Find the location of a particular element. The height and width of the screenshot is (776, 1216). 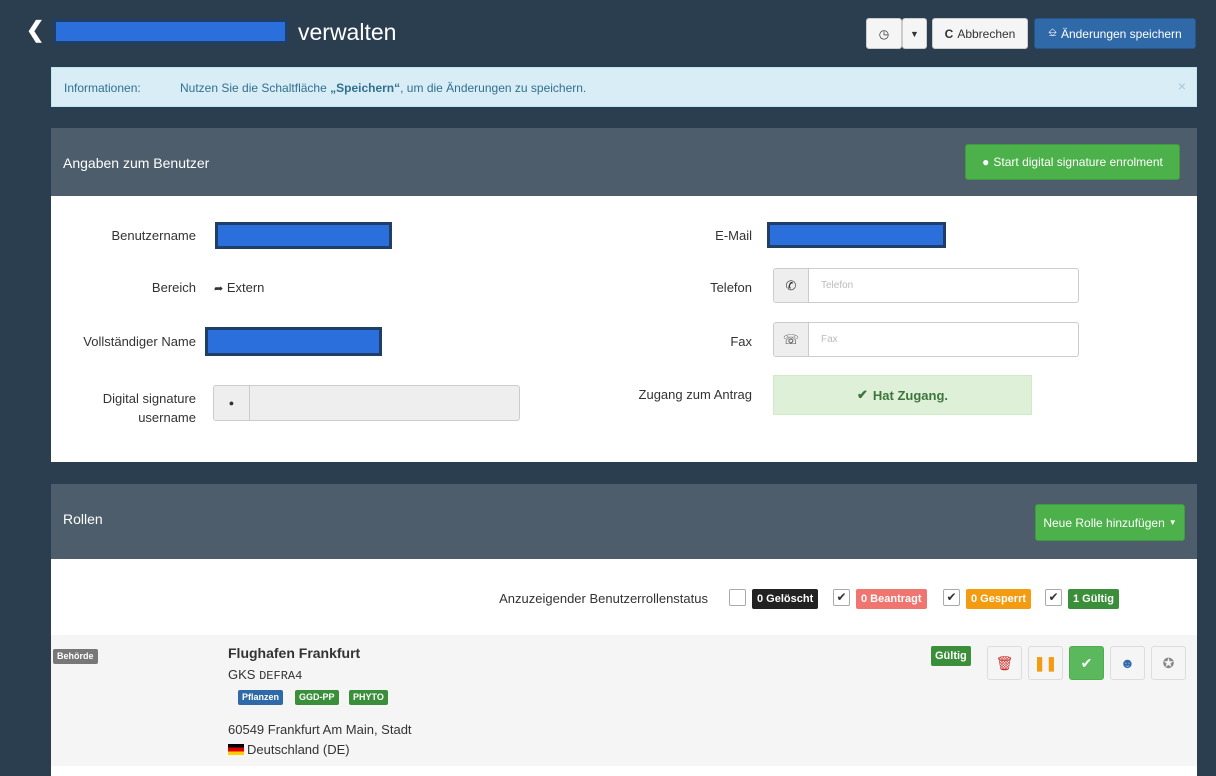

role-name: Flughafen Frankfurt is located at coordinates (294, 653).